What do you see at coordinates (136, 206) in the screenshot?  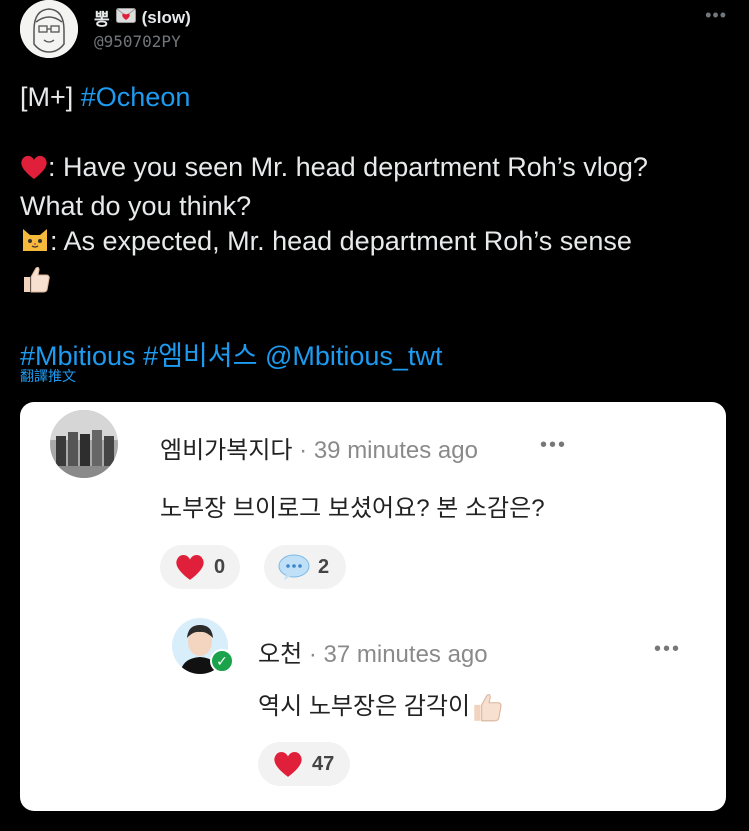 I see `tweet-line-3: What do you think?` at bounding box center [136, 206].